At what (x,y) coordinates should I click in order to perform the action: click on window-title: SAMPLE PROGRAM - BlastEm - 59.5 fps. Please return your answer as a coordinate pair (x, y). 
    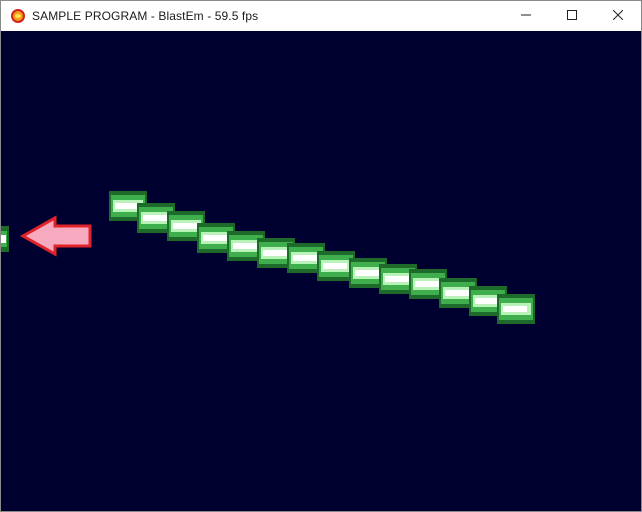
    Looking at the image, I should click on (145, 16).